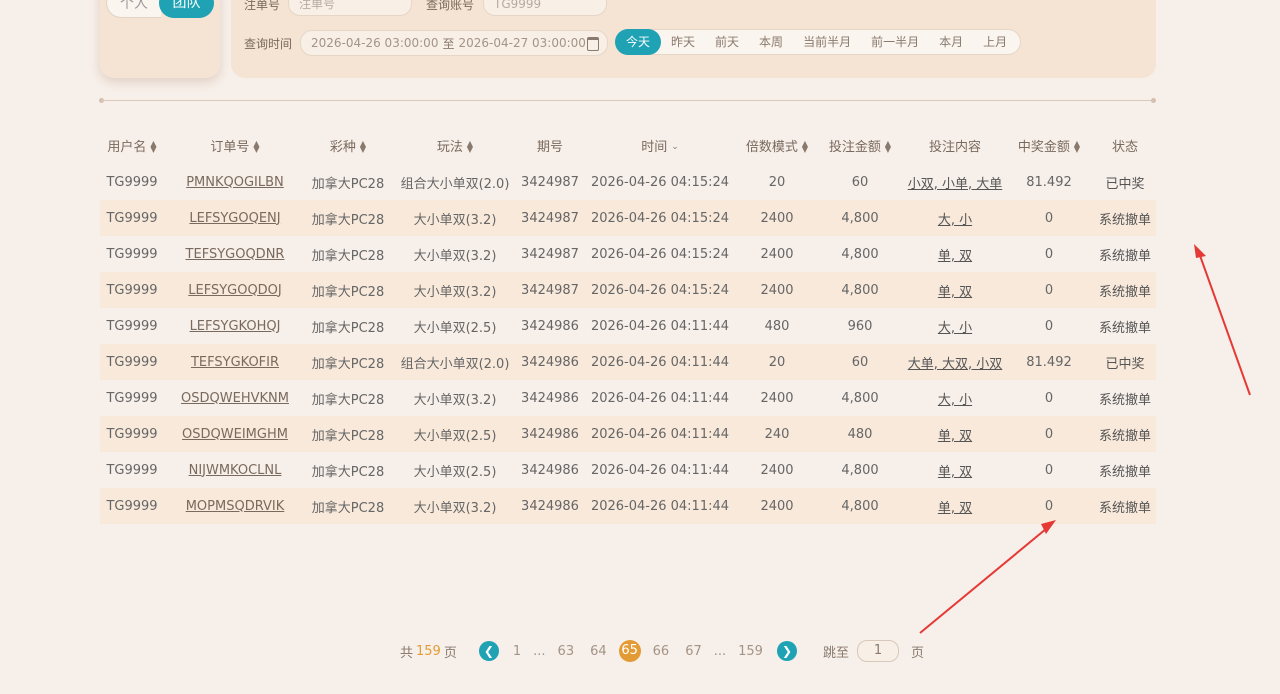  What do you see at coordinates (1200, 251) in the screenshot?
I see `arrow-right-head` at bounding box center [1200, 251].